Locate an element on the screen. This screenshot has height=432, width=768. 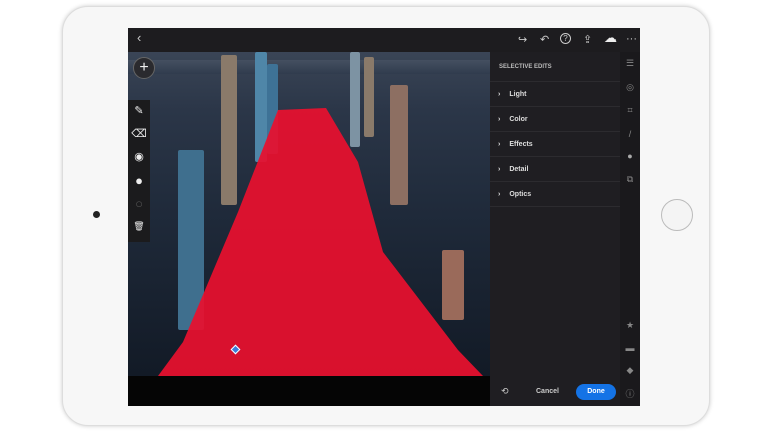
back-icon: ‹ is located at coordinates (139, 37).